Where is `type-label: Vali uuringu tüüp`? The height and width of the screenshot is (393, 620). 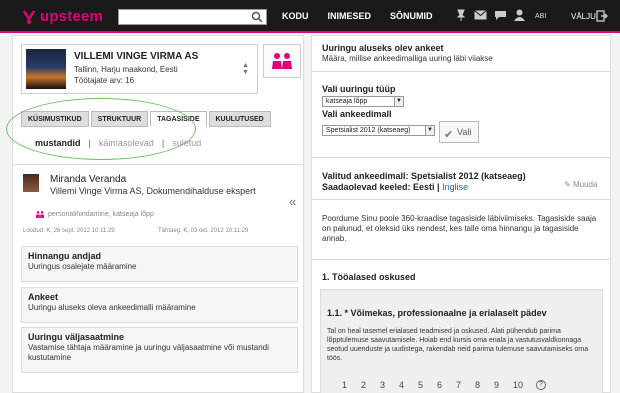 type-label: Vali uuringu tüüp is located at coordinates (359, 89).